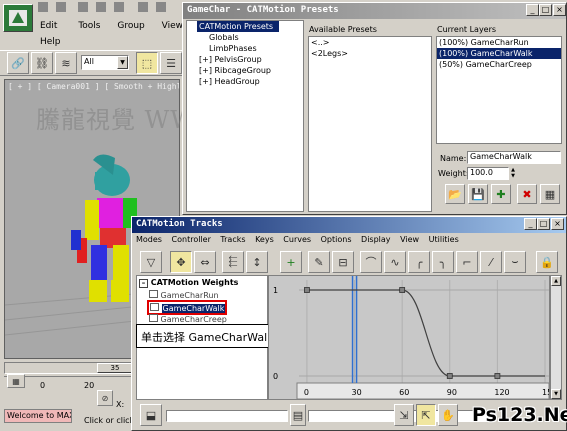  I want to click on zoom-horizontal-icon: ⇱, so click(426, 415).